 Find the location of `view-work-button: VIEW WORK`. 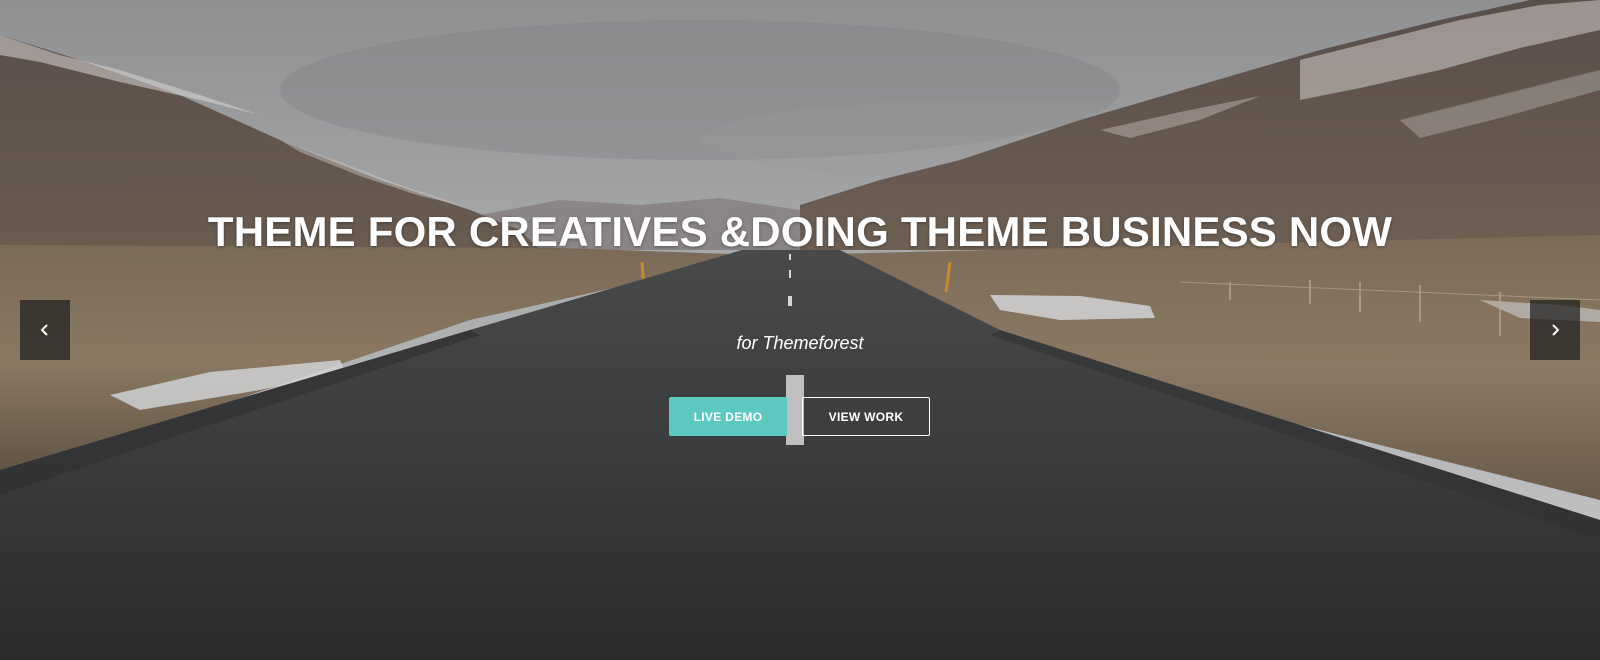

view-work-button: VIEW WORK is located at coordinates (866, 416).